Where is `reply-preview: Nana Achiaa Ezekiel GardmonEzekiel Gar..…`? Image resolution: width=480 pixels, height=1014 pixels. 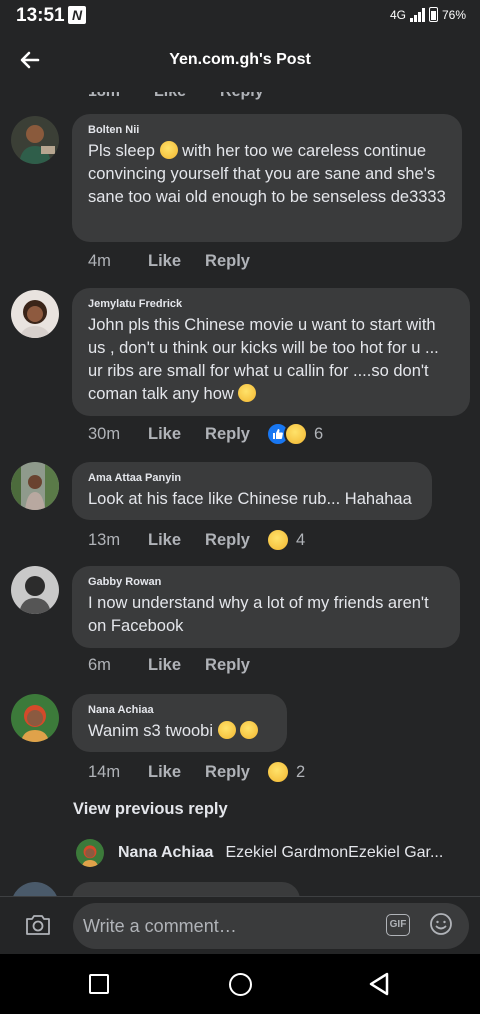 reply-preview: Nana Achiaa Ezekiel GardmonEzekiel Gar..… is located at coordinates (276, 853).